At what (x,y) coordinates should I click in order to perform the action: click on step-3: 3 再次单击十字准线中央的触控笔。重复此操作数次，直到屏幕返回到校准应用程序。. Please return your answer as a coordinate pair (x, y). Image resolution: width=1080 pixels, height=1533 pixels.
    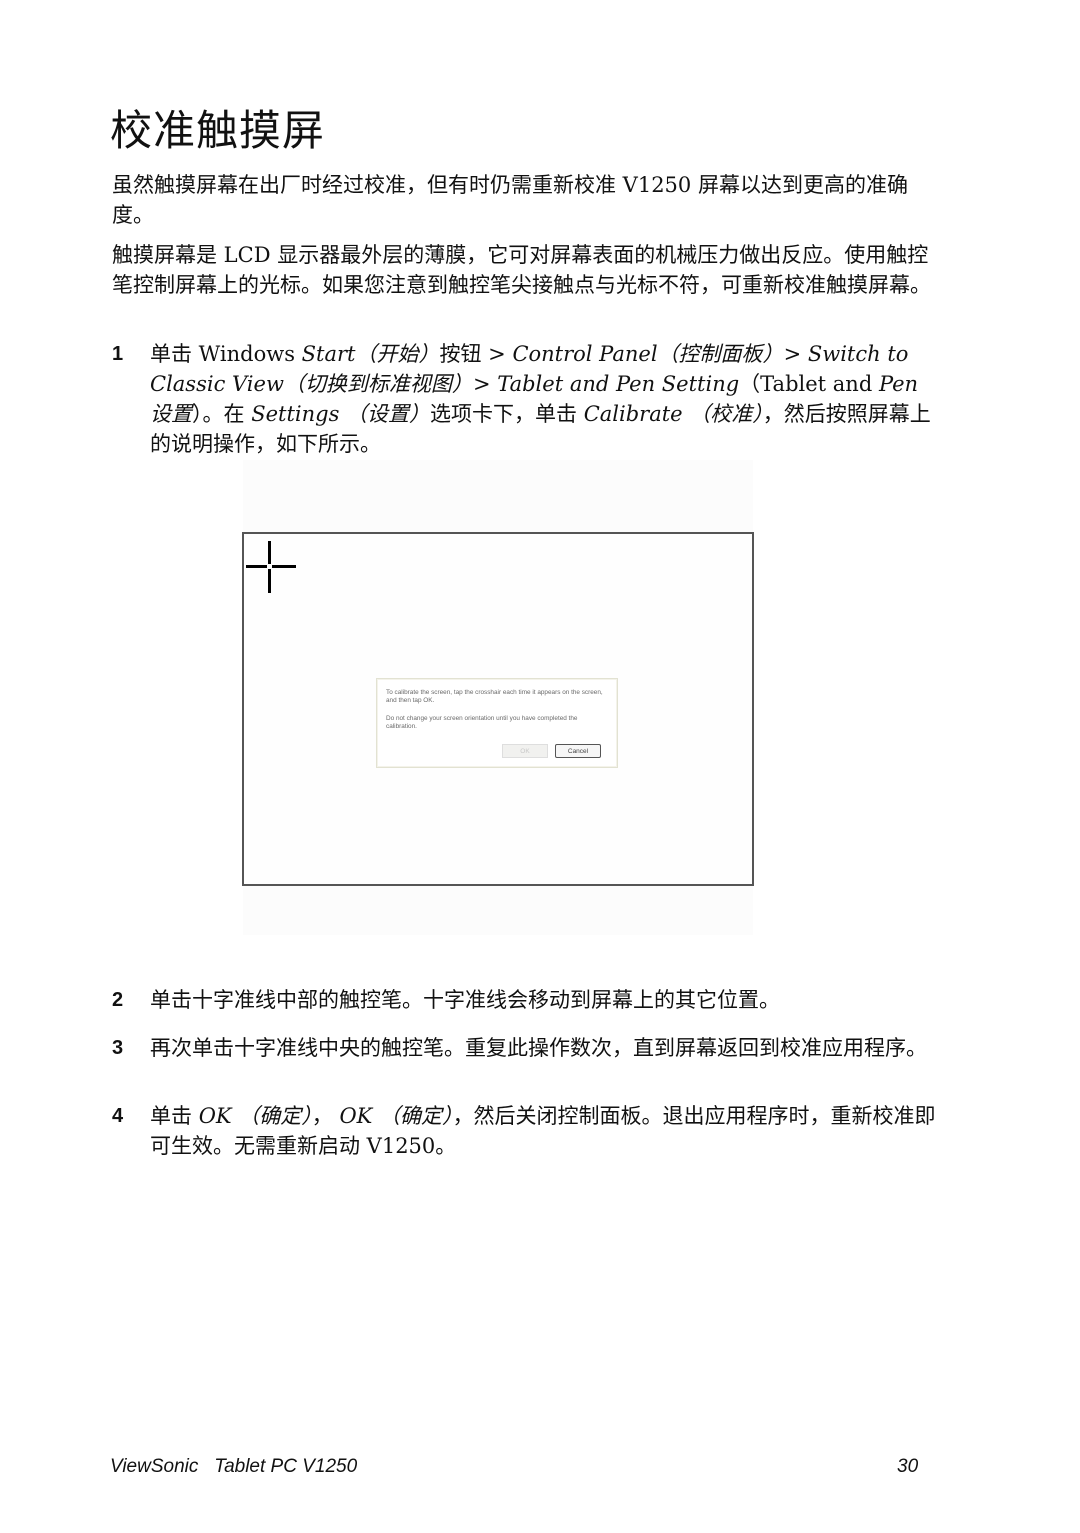
    Looking at the image, I should click on (527, 1048).